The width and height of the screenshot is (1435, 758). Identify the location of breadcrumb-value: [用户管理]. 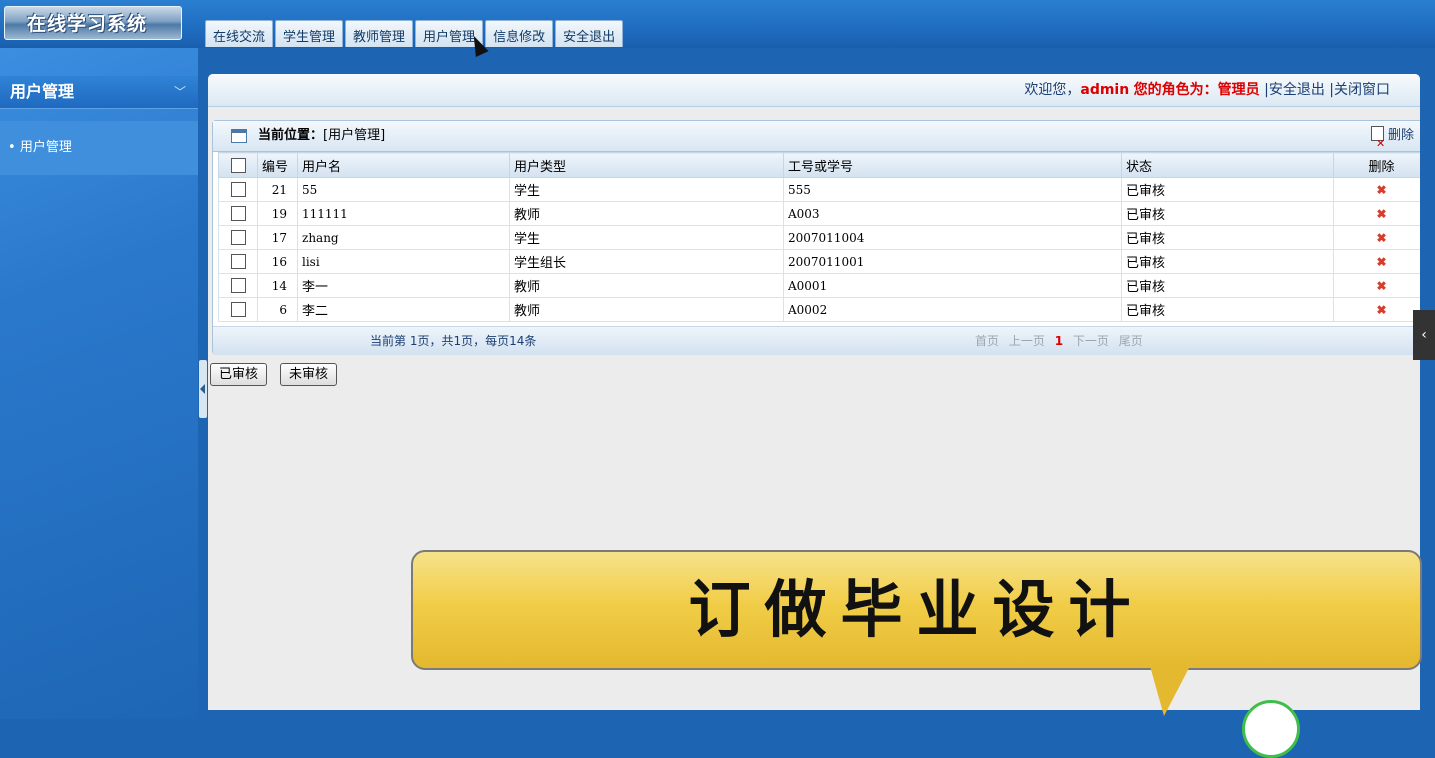
(354, 135).